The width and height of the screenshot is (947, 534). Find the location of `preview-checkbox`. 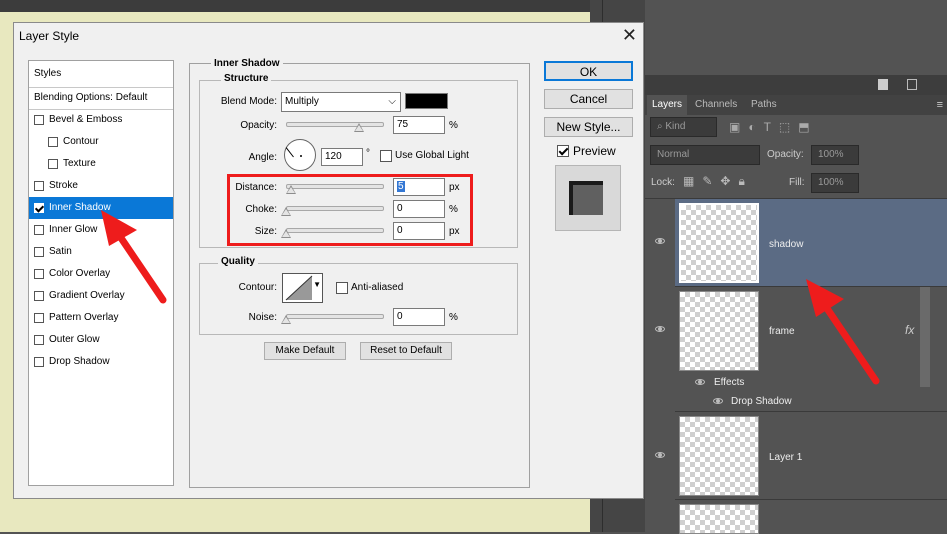

preview-checkbox is located at coordinates (563, 151).